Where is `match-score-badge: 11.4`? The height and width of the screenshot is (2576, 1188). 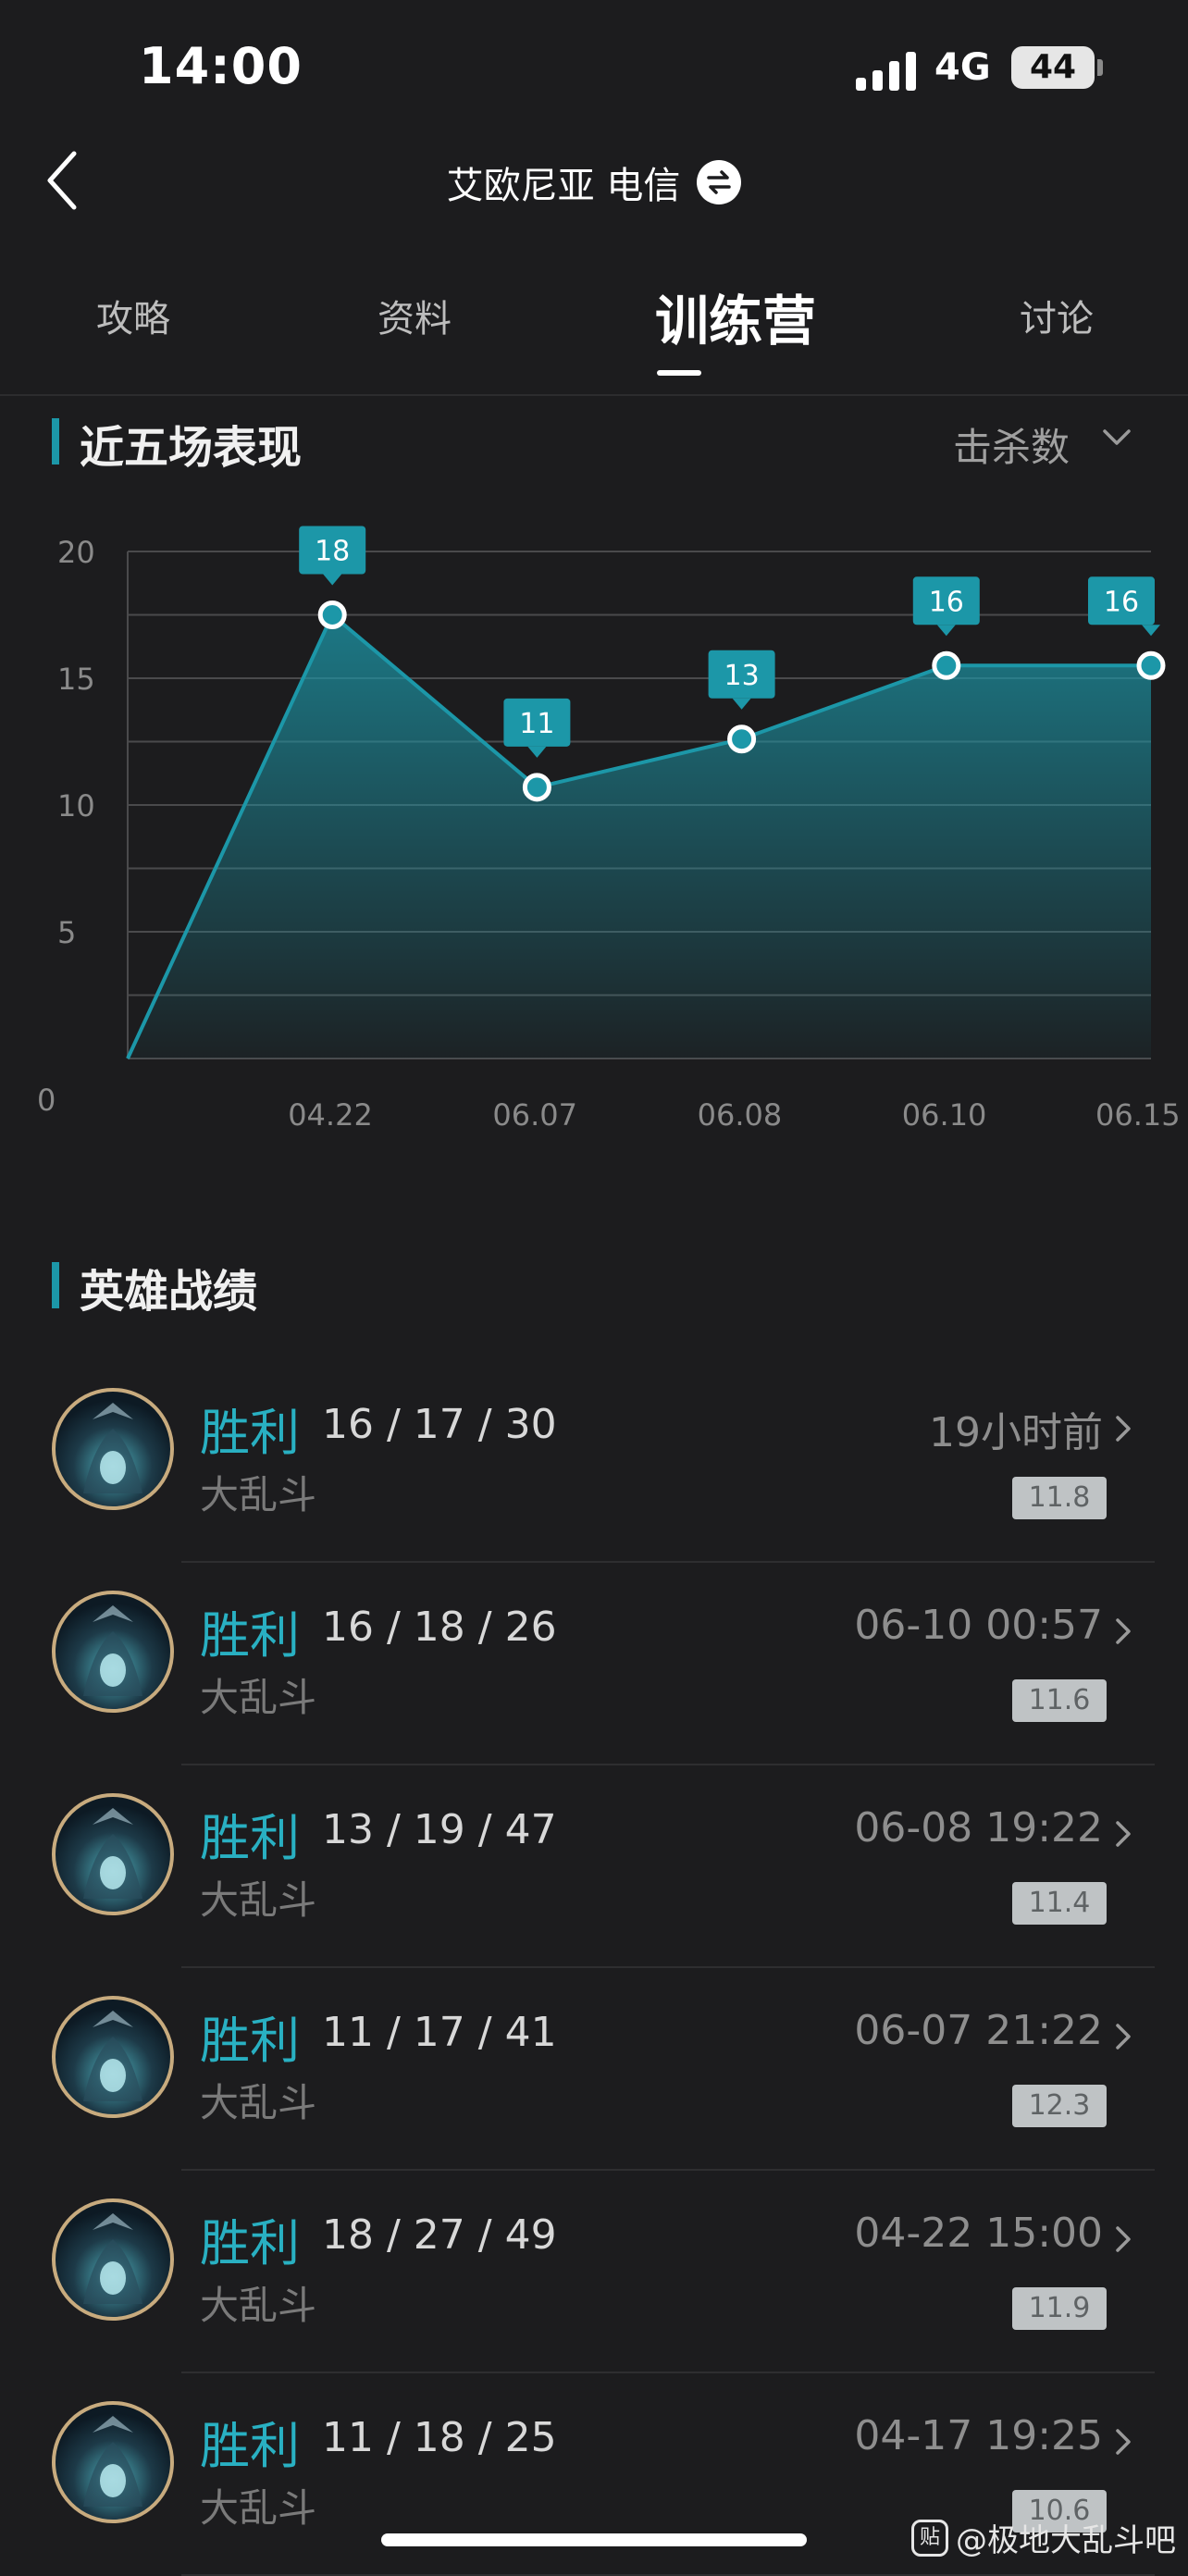 match-score-badge: 11.4 is located at coordinates (1059, 1904).